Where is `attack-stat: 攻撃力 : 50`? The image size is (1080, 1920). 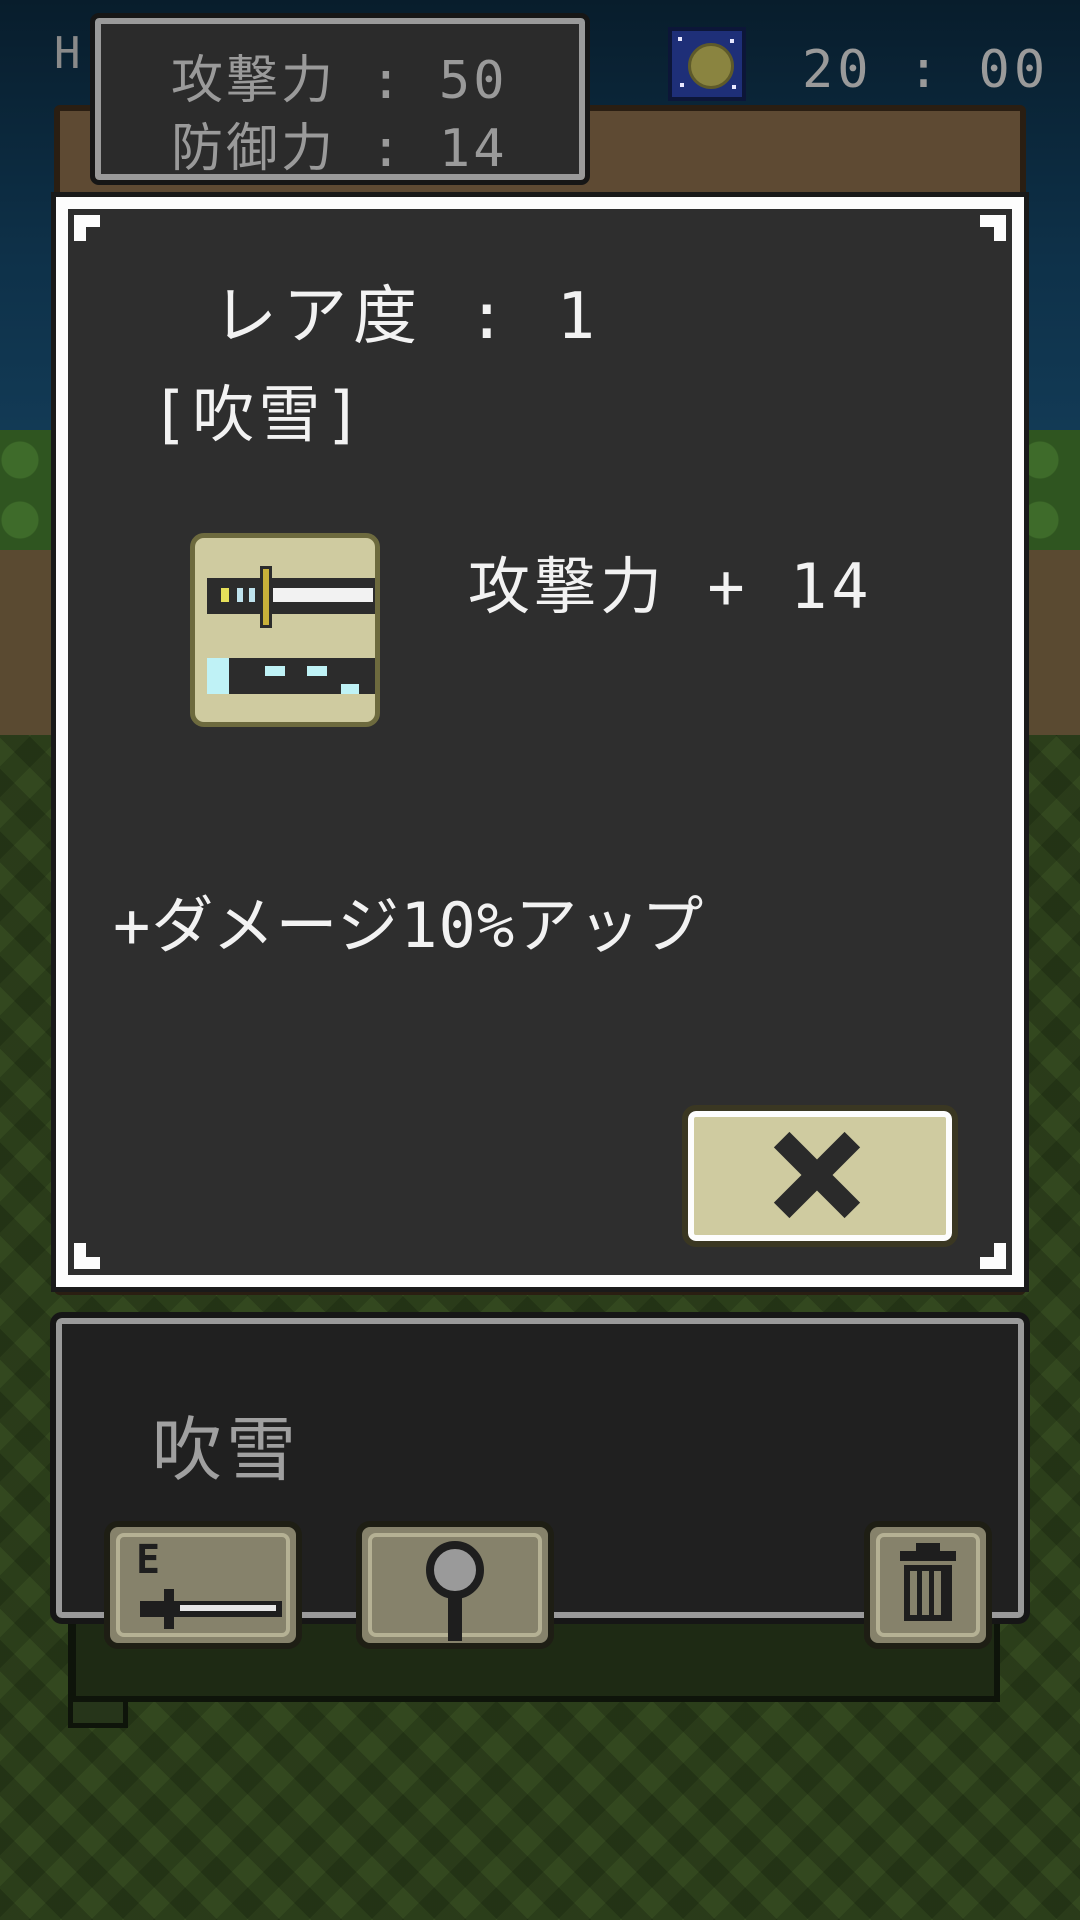
attack-stat: 攻撃力 : 50 is located at coordinates (339, 81).